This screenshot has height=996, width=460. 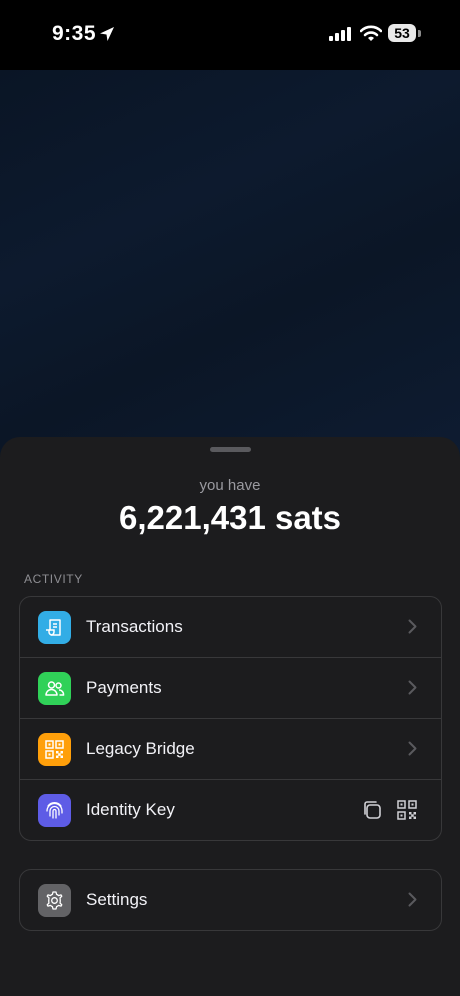 What do you see at coordinates (124, 687) in the screenshot?
I see `payments-label: Payments` at bounding box center [124, 687].